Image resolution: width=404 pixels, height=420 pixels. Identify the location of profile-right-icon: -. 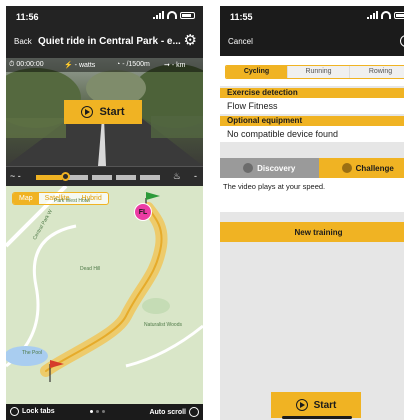
(195, 176).